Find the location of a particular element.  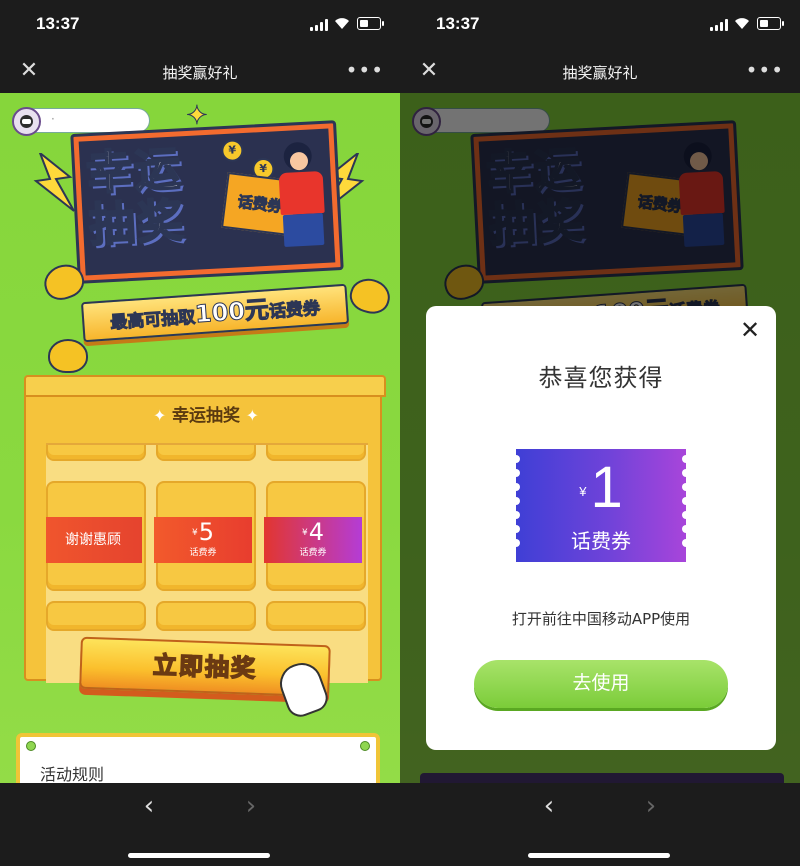

hero-banner: 幸运 抽奖 ¥ ¥ 话费券 is located at coordinates (207, 202).